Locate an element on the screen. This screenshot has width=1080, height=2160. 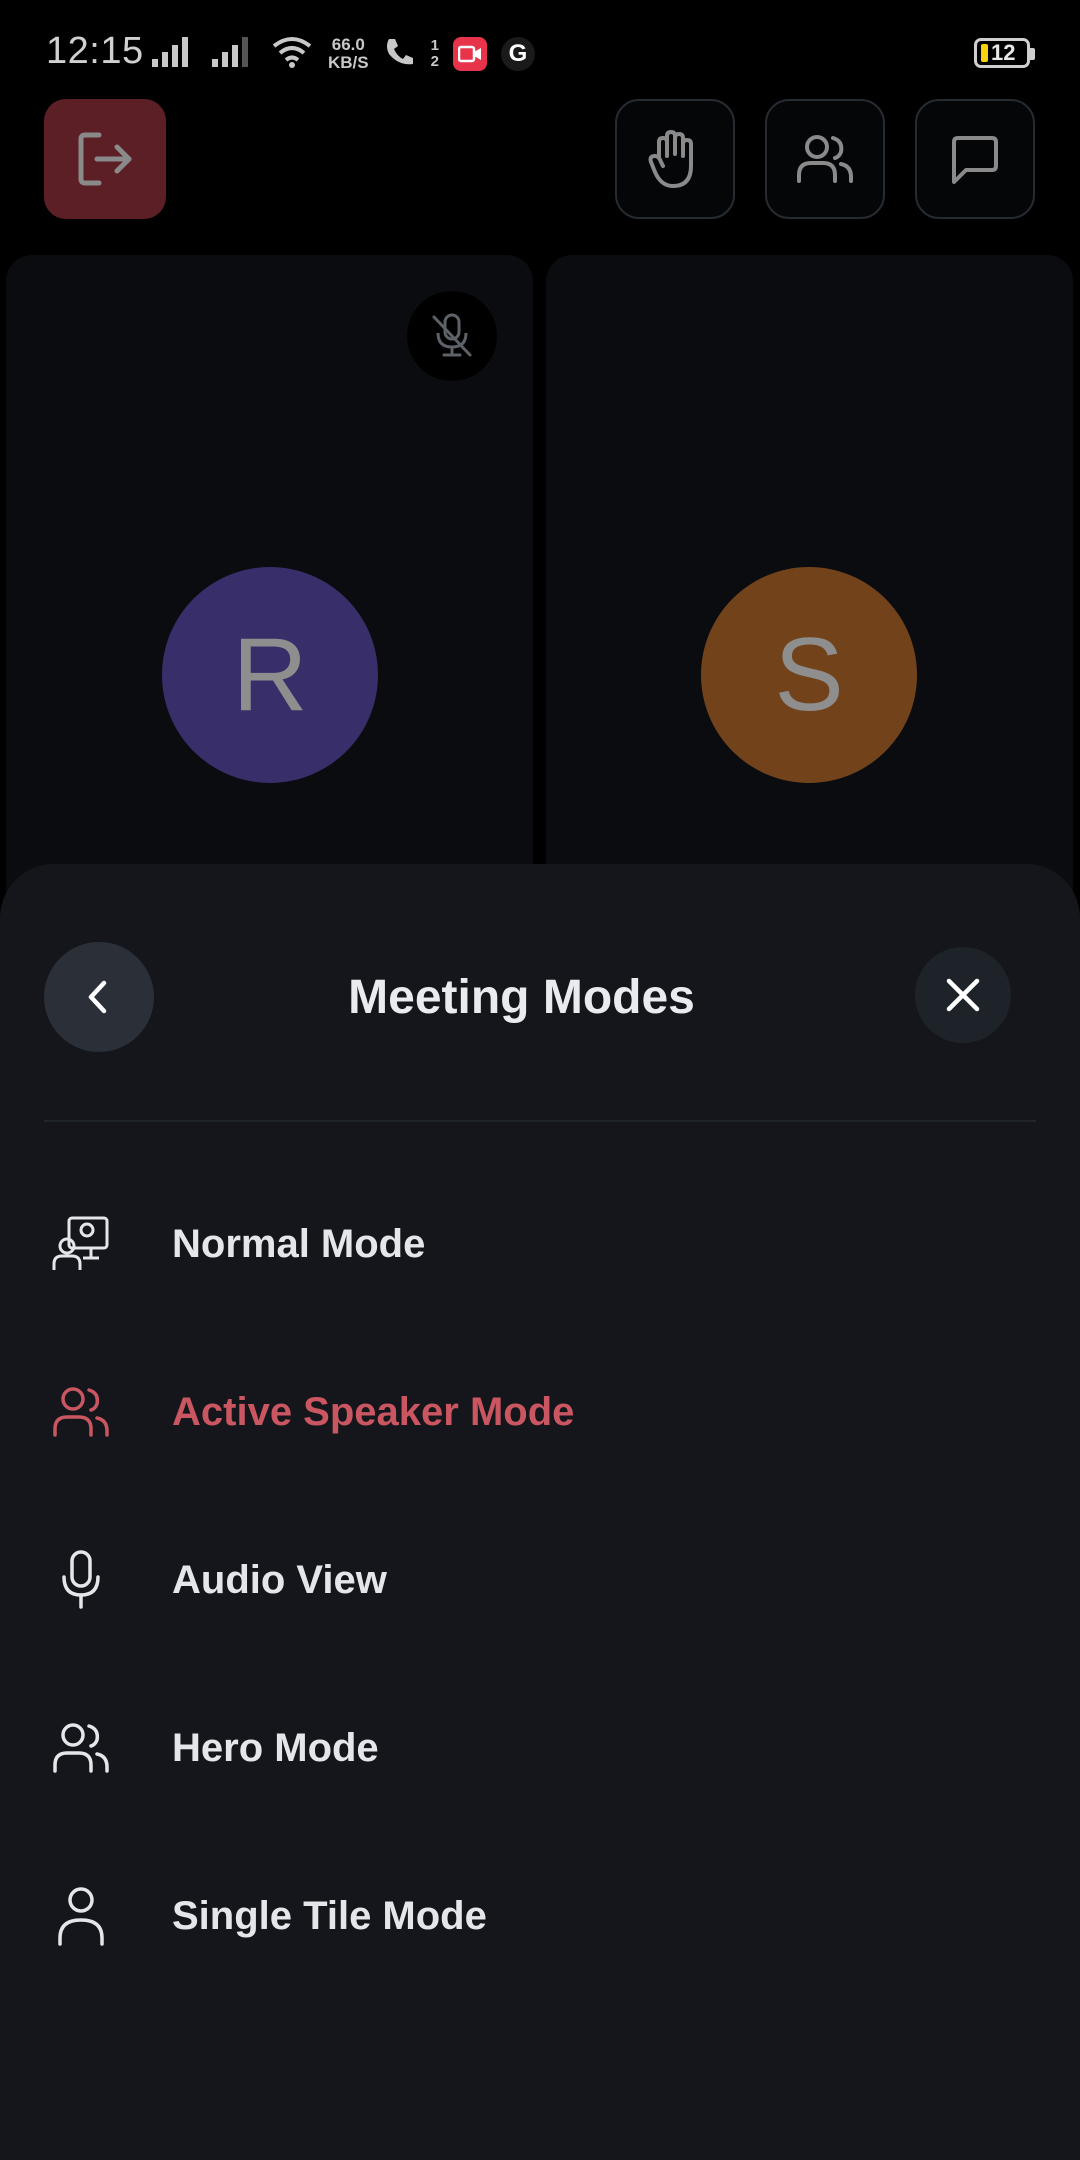
battery-fill is located at coordinates (984, 53).